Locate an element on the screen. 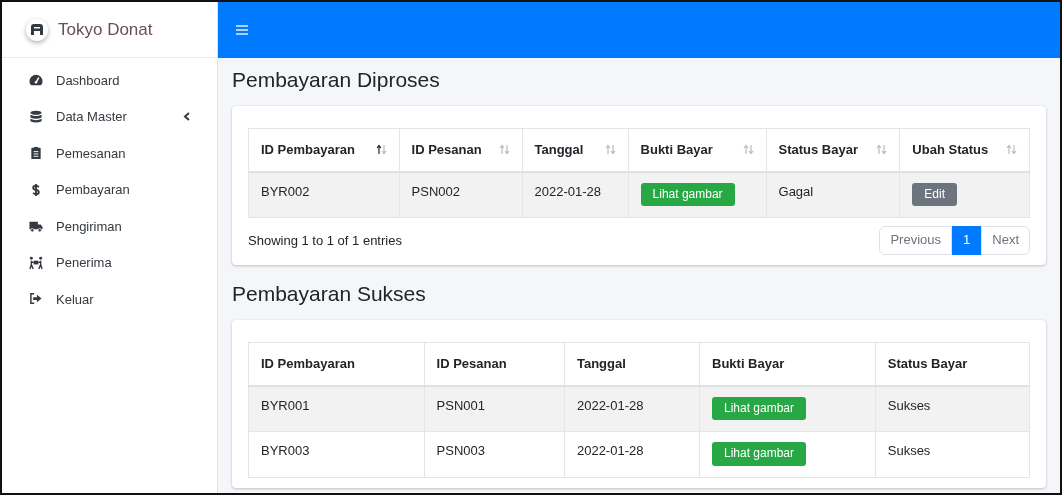 The width and height of the screenshot is (1062, 495). truck-icon is located at coordinates (36, 226).